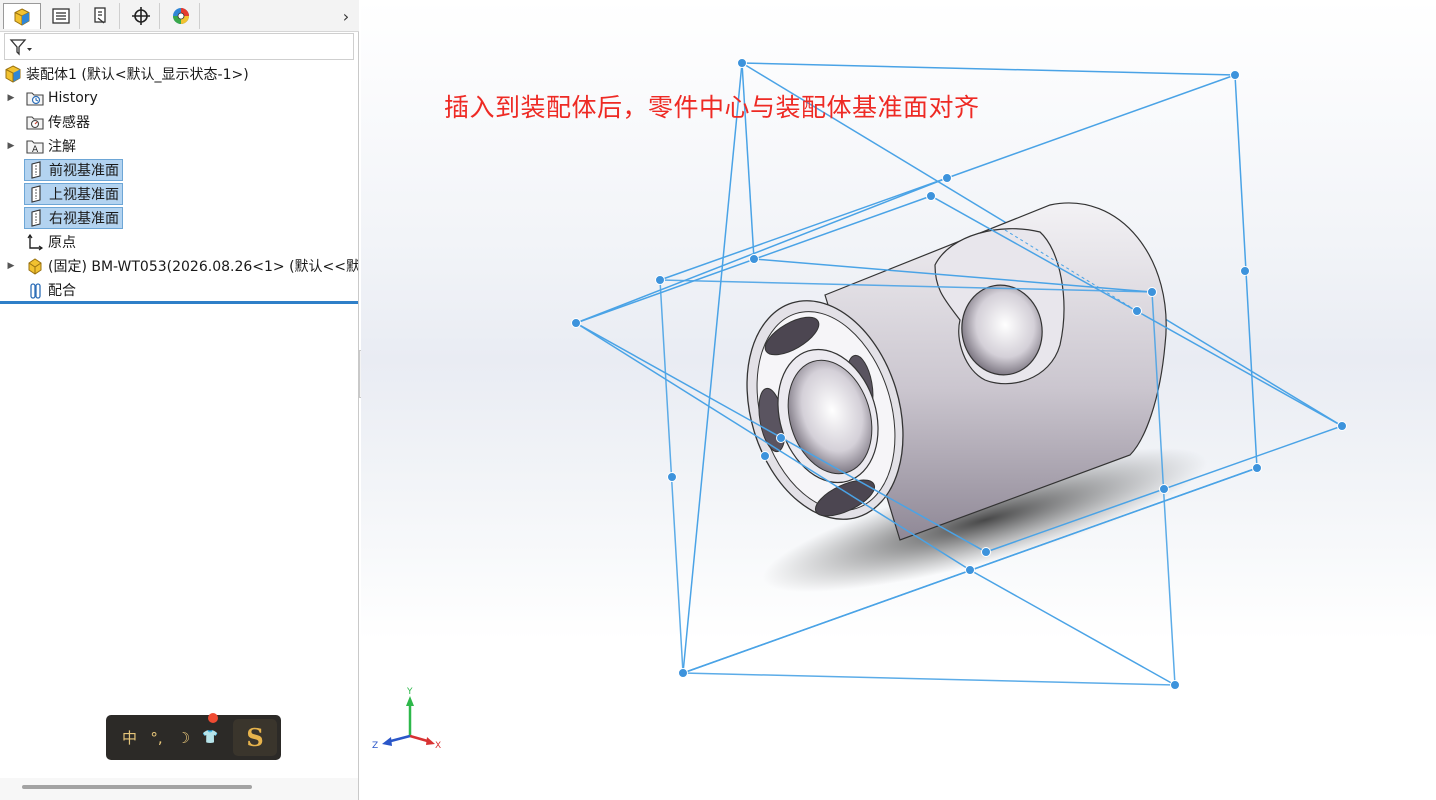 This screenshot has height=800, width=1436. What do you see at coordinates (137, 787) in the screenshot?
I see `panel-scrollbar-thumb` at bounding box center [137, 787].